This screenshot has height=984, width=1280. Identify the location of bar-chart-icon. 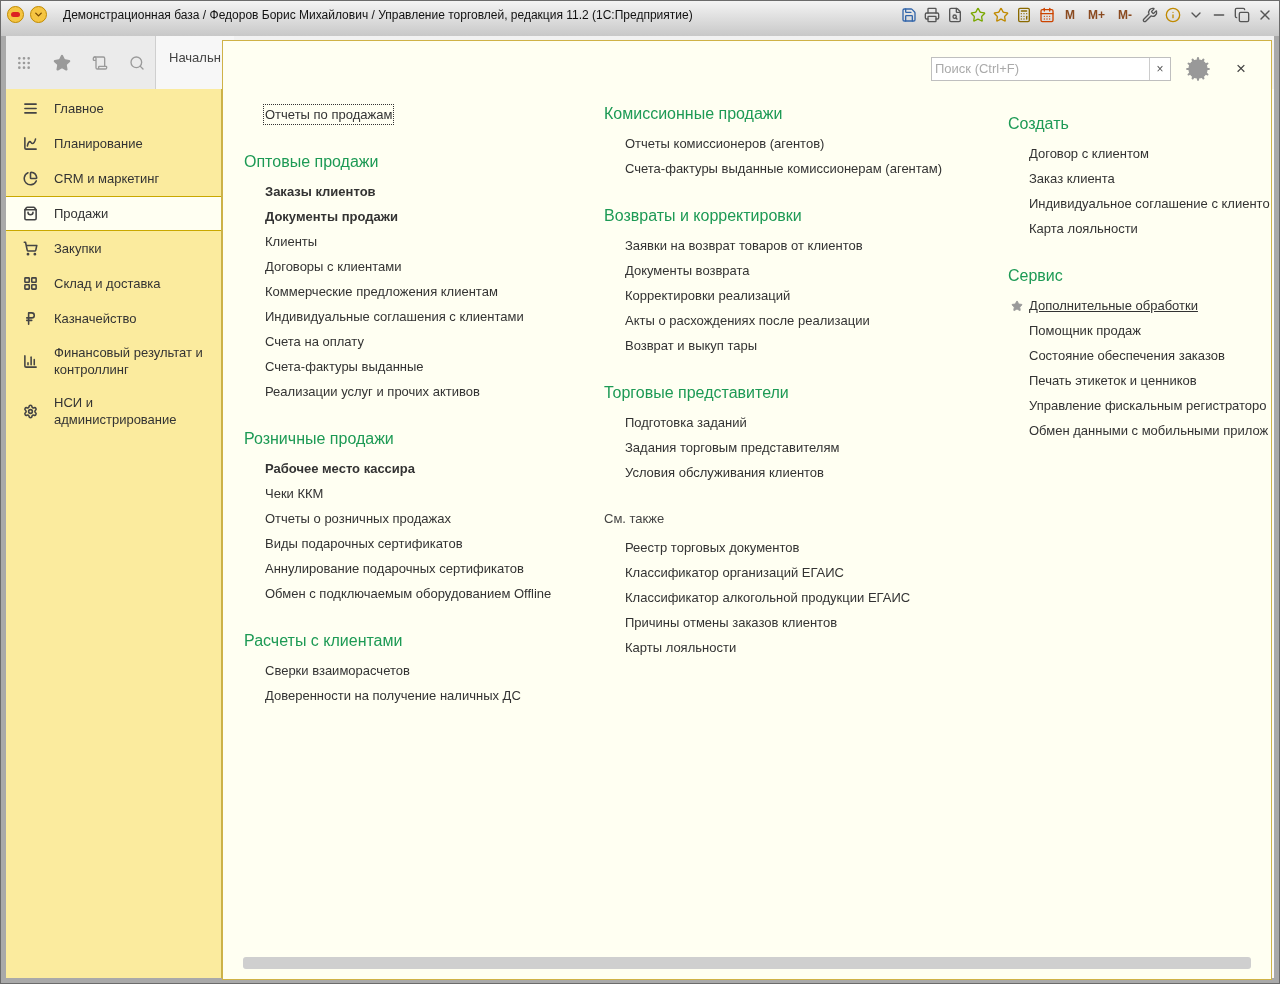
(30, 361).